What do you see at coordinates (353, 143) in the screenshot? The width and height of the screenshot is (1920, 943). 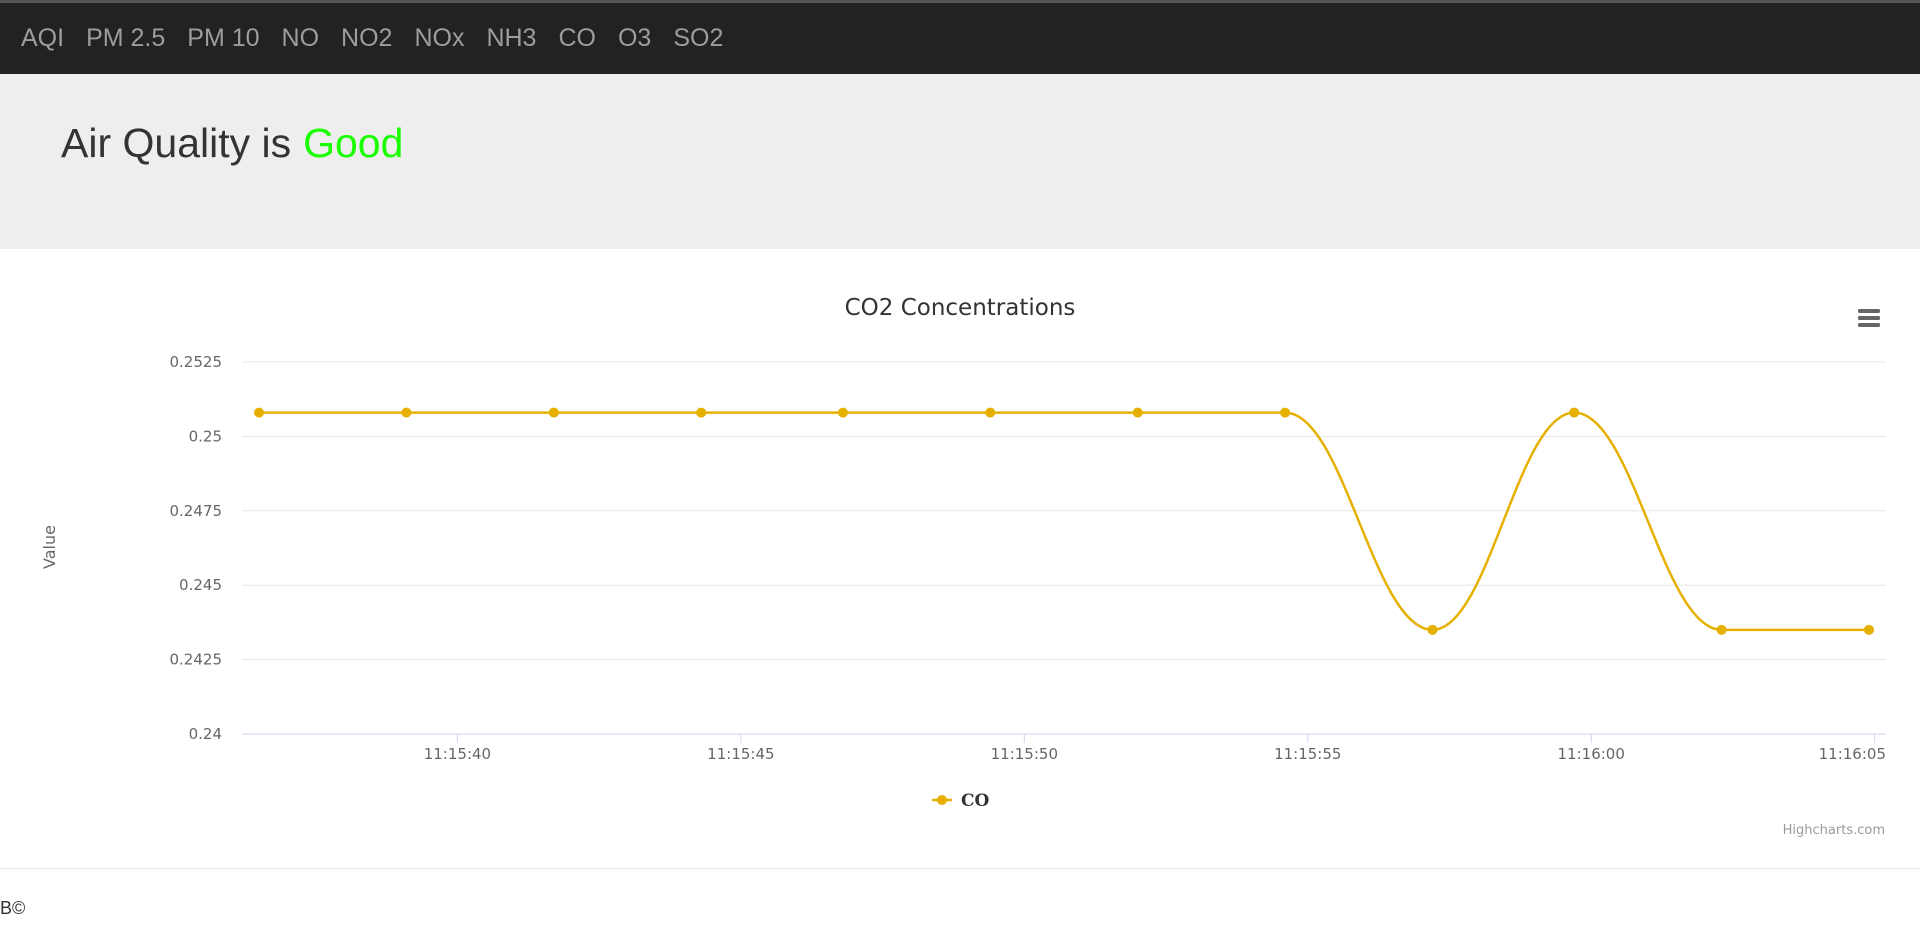 I see `air-quality-status: Good` at bounding box center [353, 143].